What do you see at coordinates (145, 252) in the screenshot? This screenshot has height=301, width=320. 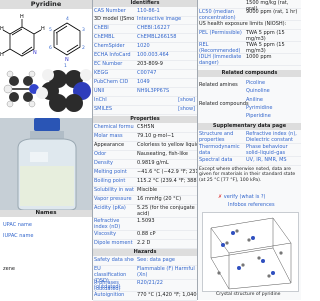 I see `hazards-header: Hazards` at bounding box center [145, 252].